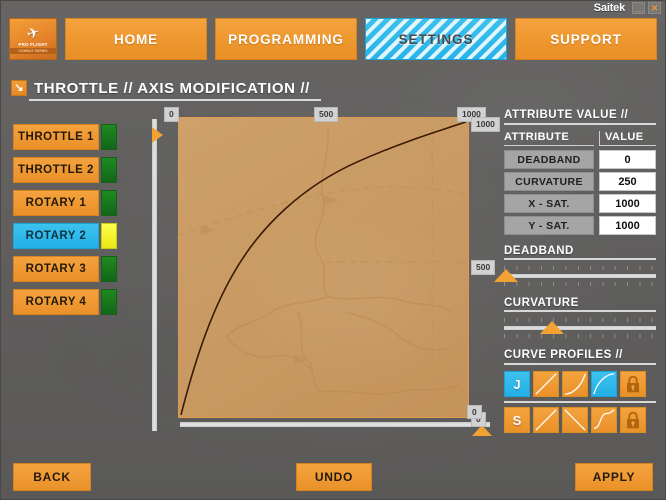 This screenshot has width=666, height=500. I want to click on value-field-curvature: 250, so click(627, 181).